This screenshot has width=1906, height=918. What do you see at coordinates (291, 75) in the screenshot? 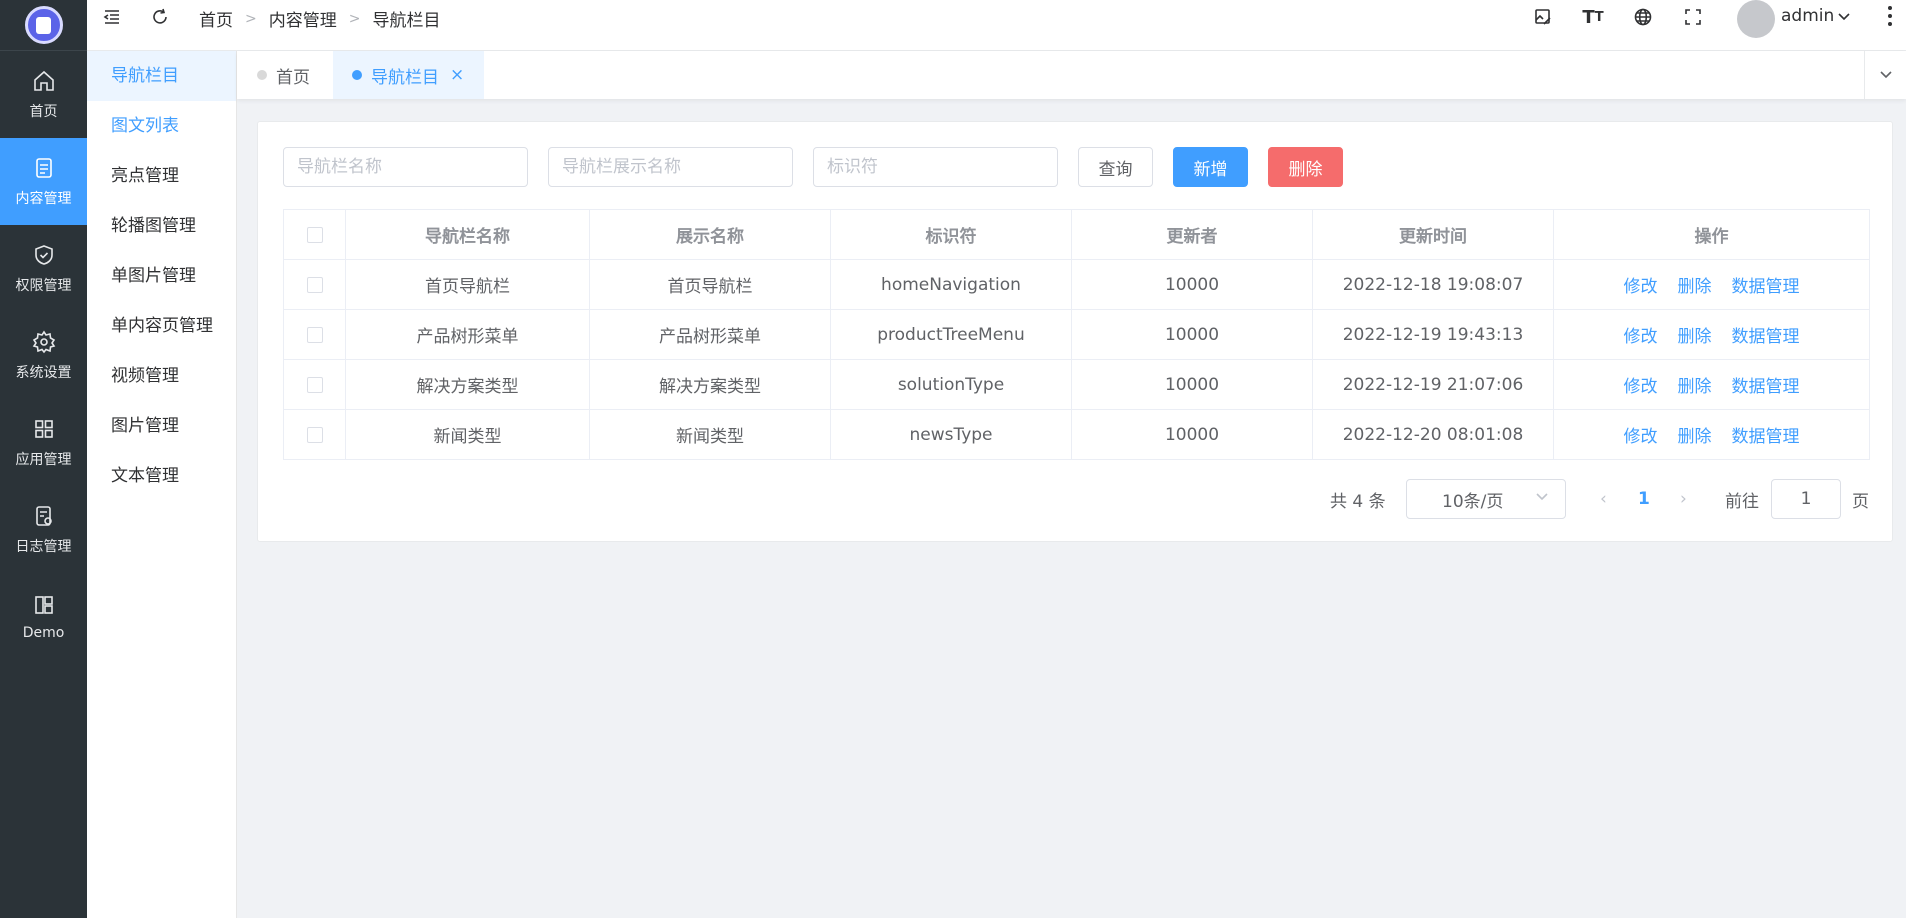
I see `tab-home: 首页` at bounding box center [291, 75].